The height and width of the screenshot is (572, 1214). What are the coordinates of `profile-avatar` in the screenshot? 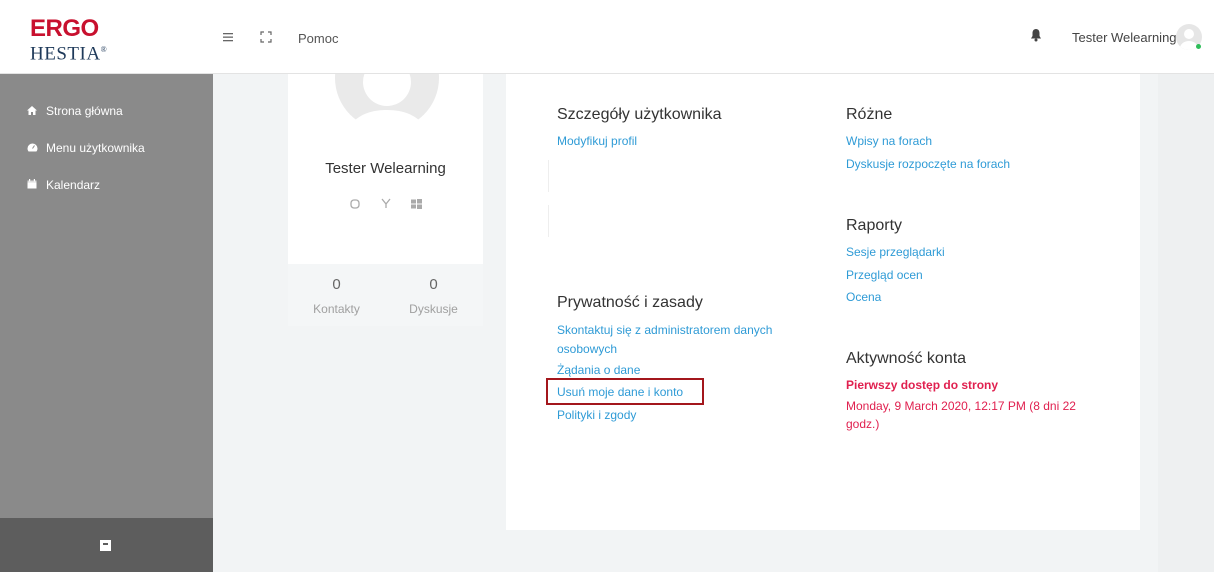 It's located at (387, 102).